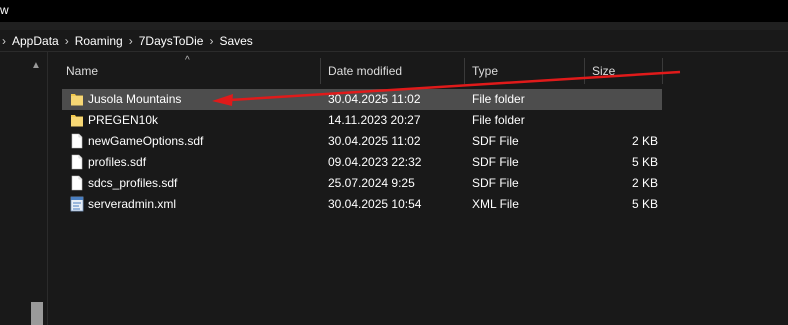 The height and width of the screenshot is (325, 788). What do you see at coordinates (222, 100) in the screenshot?
I see `annotation-arrow-head` at bounding box center [222, 100].